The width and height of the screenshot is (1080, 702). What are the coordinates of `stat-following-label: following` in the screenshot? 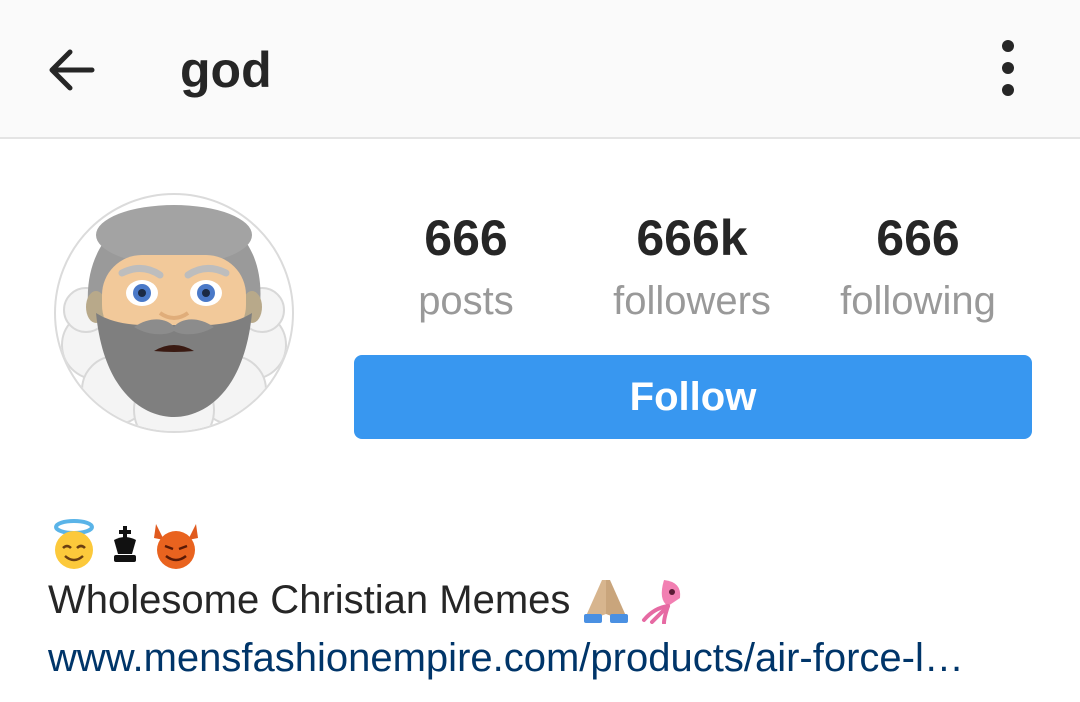 It's located at (918, 301).